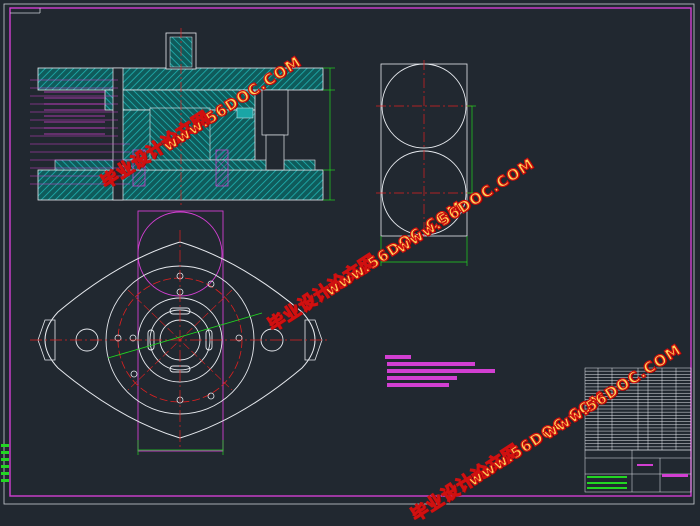 This screenshot has width=700, height=526. I want to click on spring-right, so click(222, 168).